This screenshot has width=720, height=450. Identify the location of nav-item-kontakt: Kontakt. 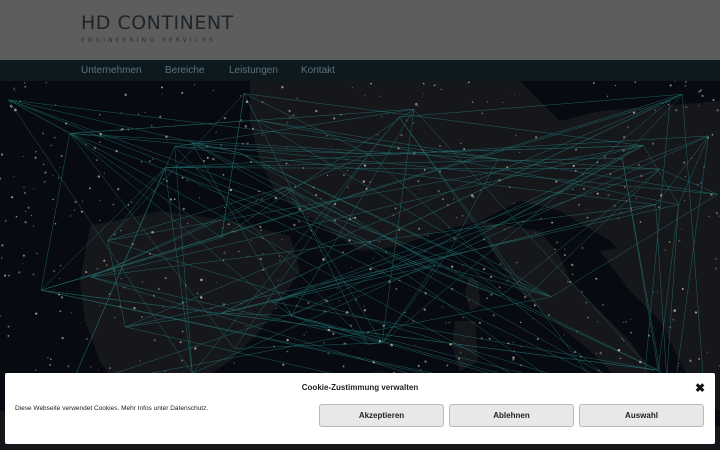
(318, 70).